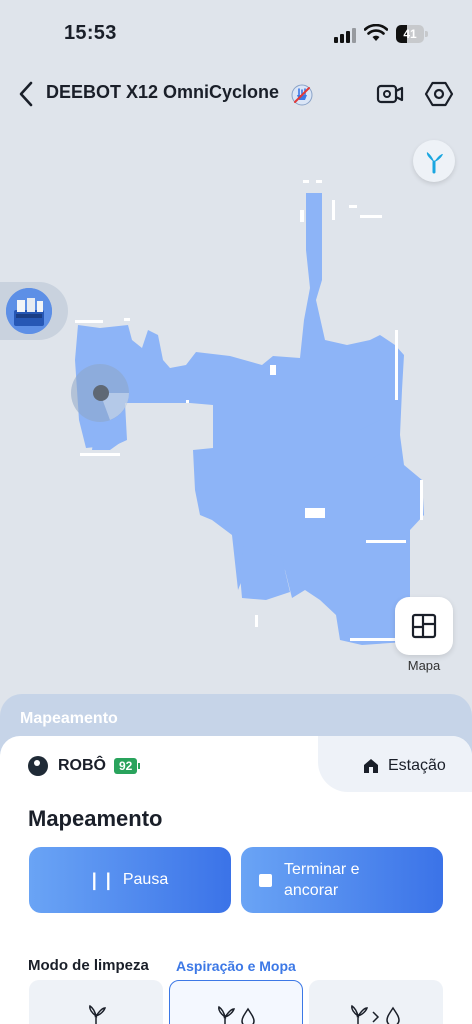  Describe the element at coordinates (102, 879) in the screenshot. I see `pause-icon: | |` at that location.